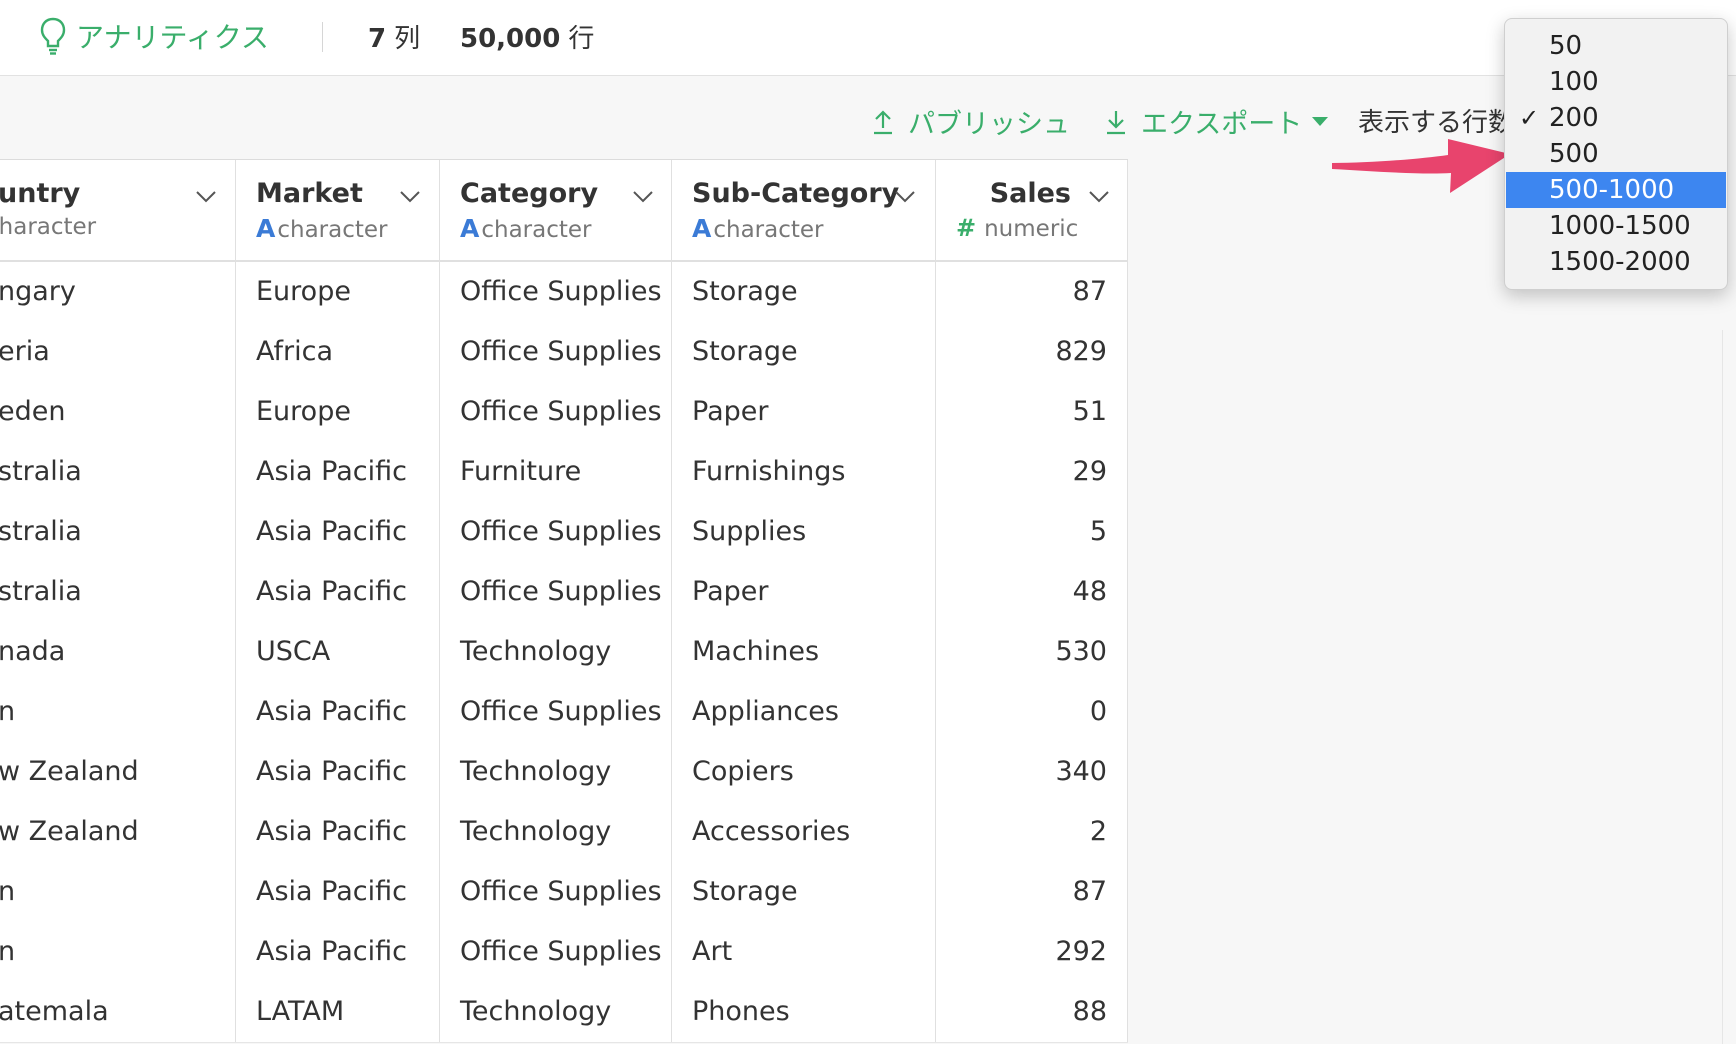 The width and height of the screenshot is (1736, 1044). I want to click on table-cell: 829, so click(1032, 352).